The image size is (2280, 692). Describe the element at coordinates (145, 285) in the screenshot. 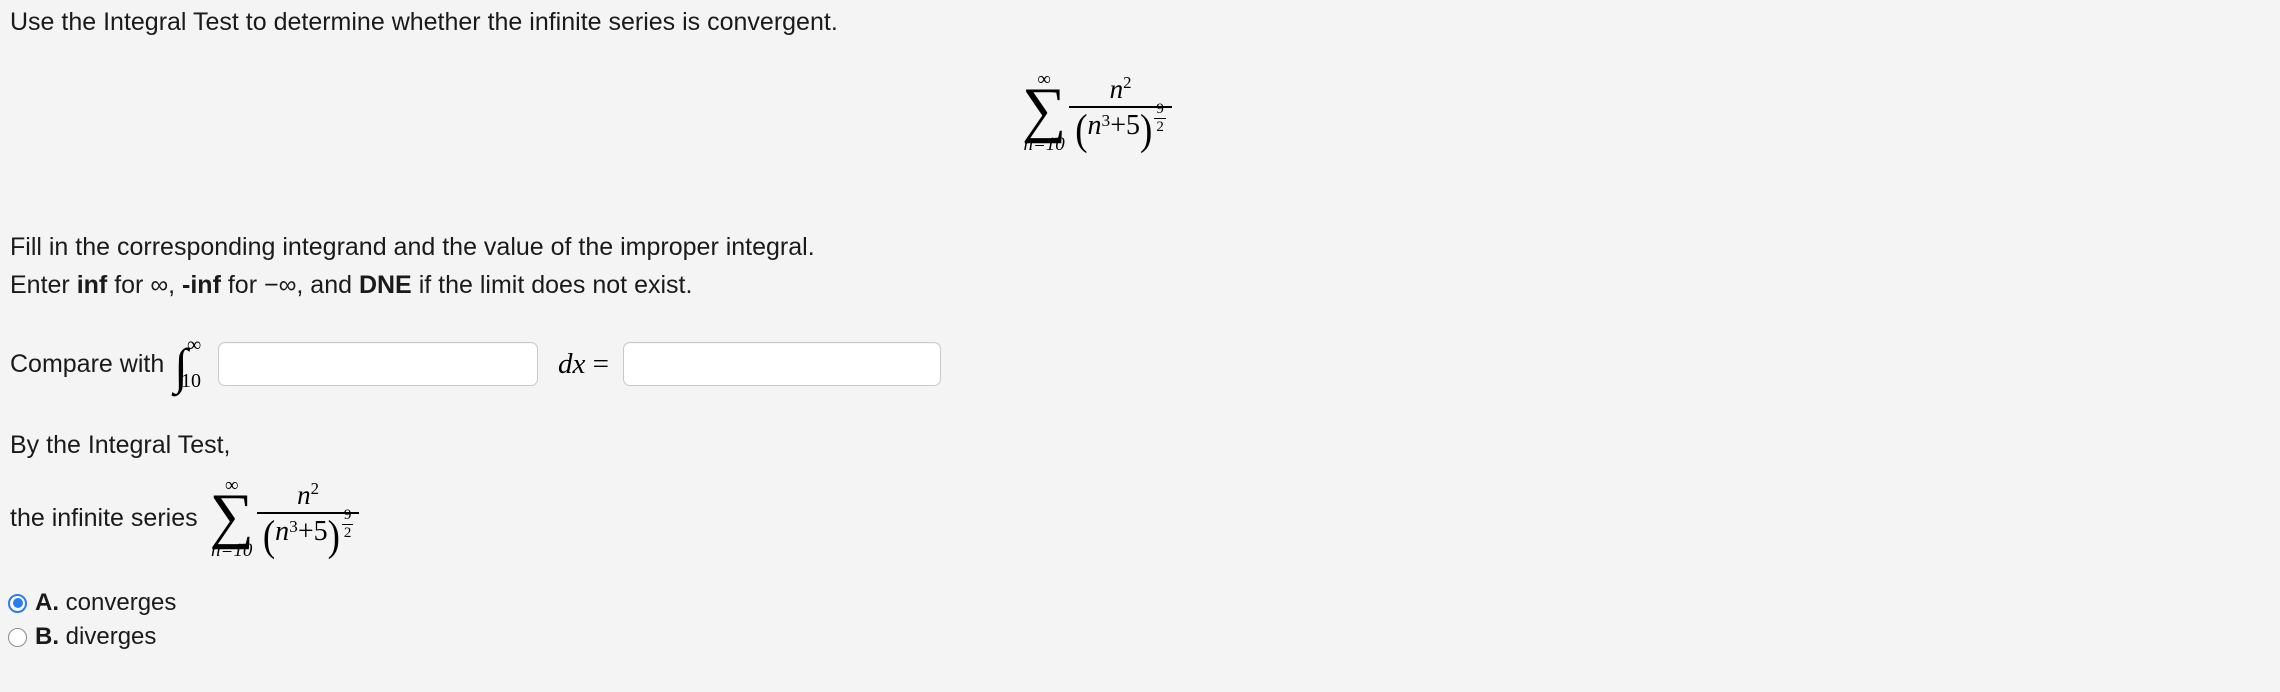

I see `enter-for-infinity: for ∞,` at that location.